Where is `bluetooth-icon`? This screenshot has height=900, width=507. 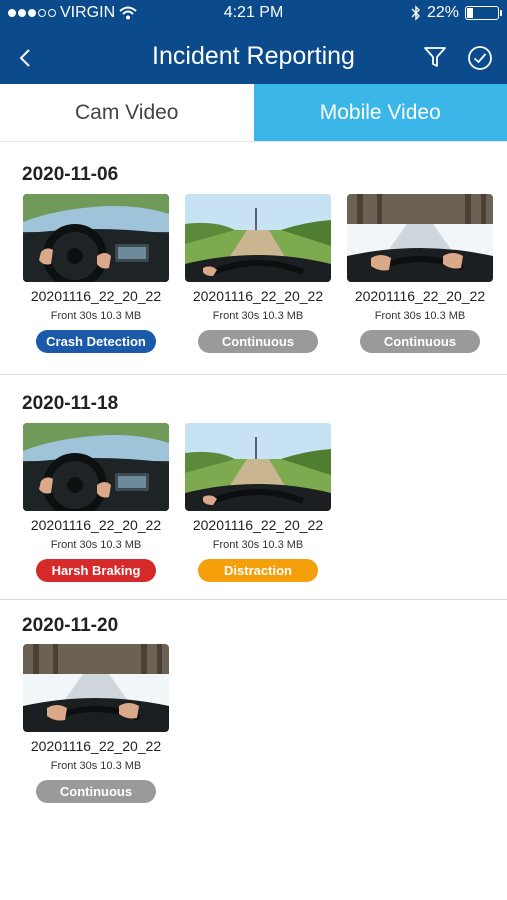
bluetooth-icon is located at coordinates (415, 13).